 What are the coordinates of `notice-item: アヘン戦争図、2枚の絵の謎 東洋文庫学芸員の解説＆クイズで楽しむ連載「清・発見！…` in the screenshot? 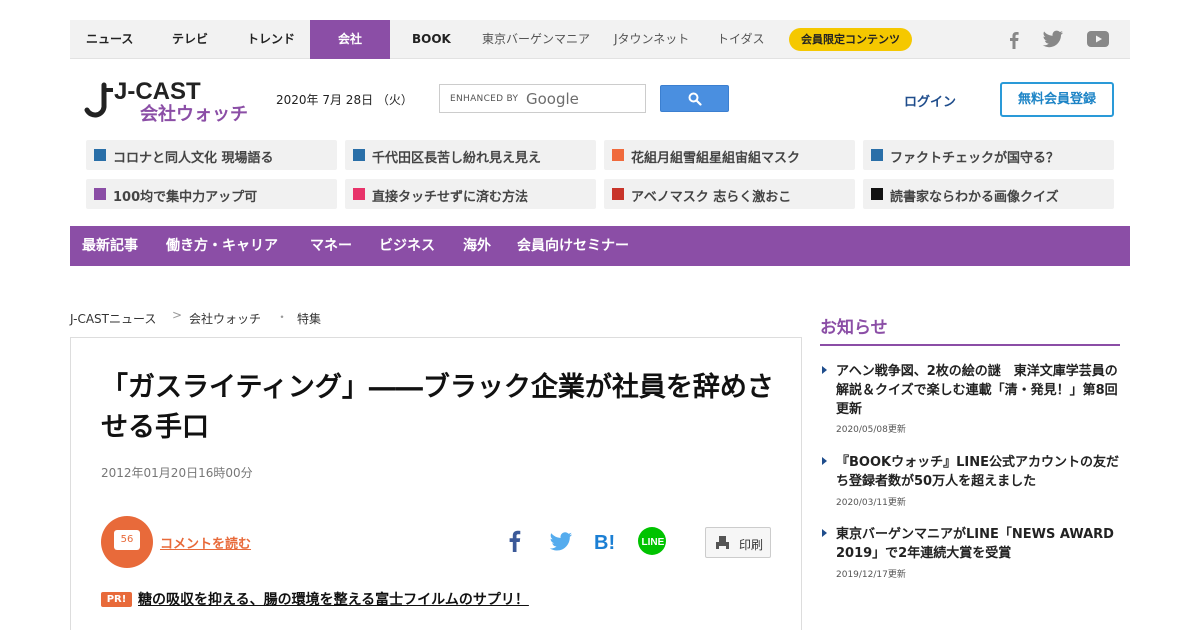 It's located at (972, 398).